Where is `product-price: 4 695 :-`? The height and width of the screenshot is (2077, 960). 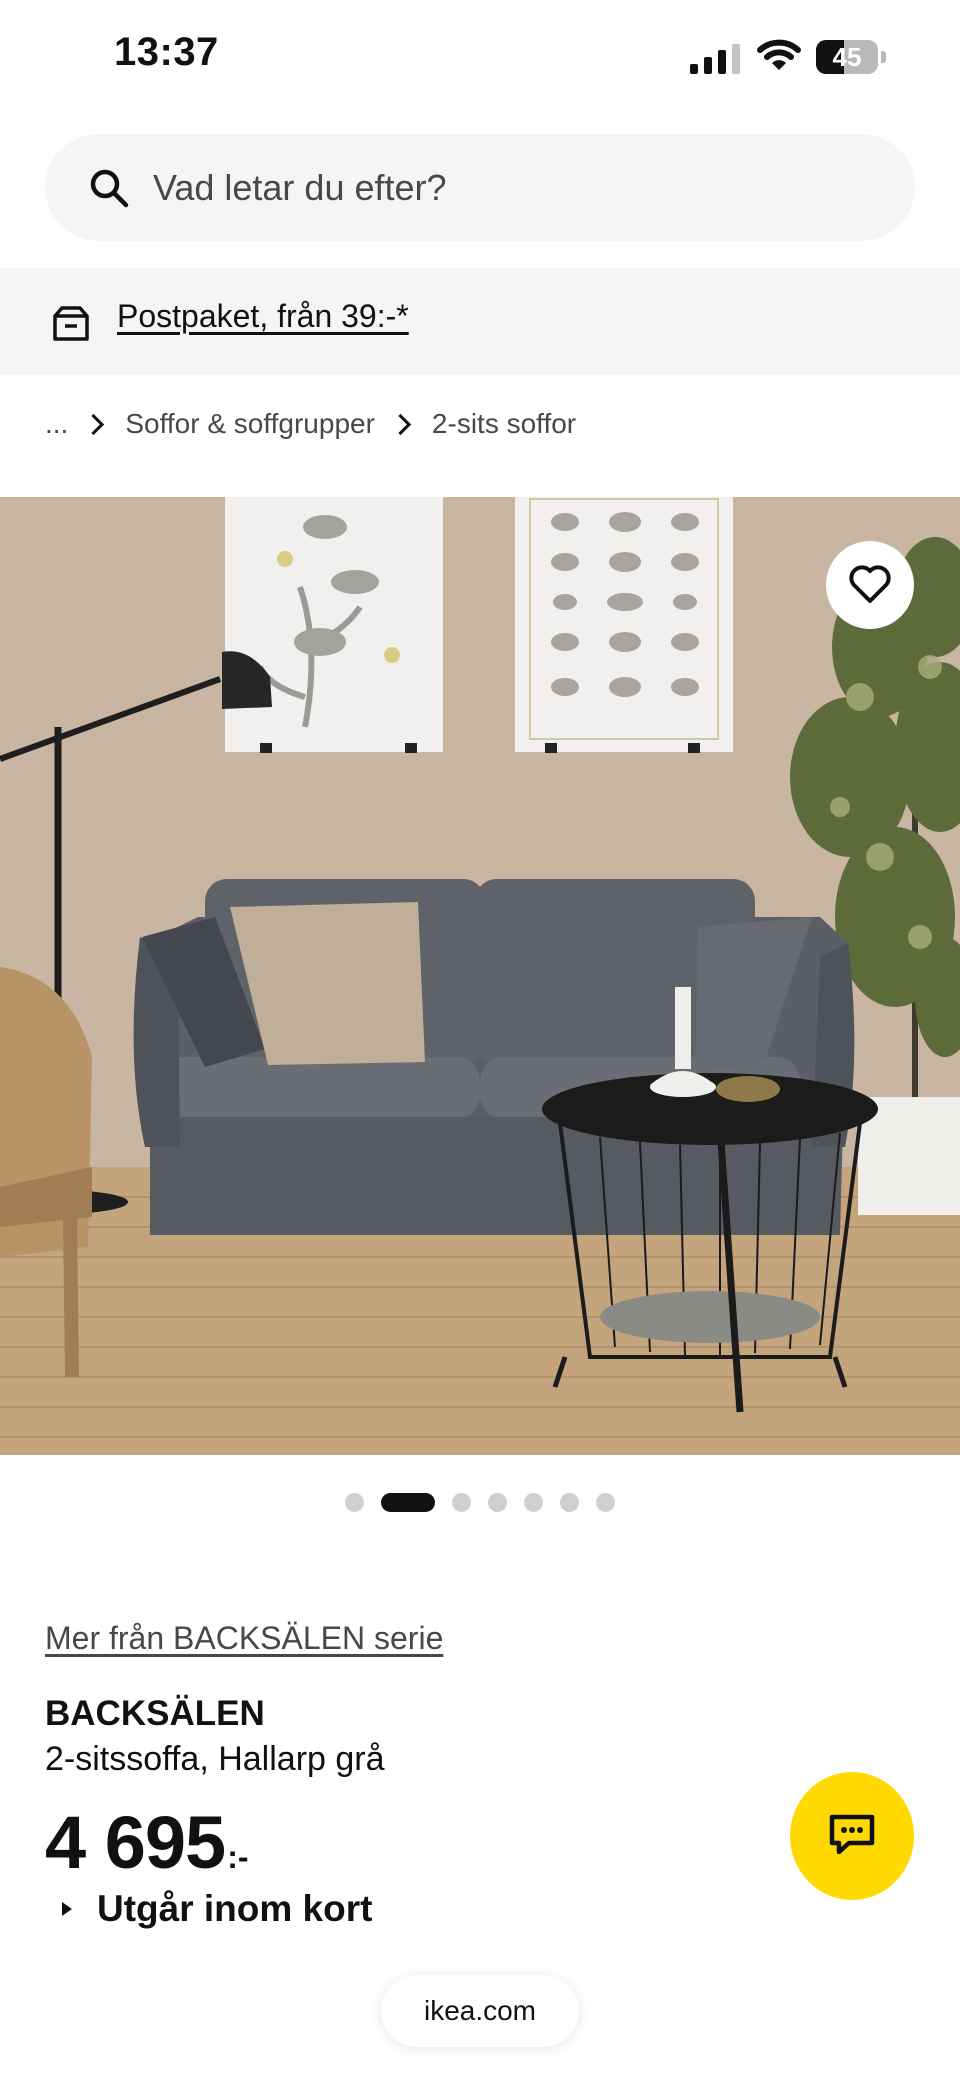
product-price: 4 695 :- is located at coordinates (147, 1842).